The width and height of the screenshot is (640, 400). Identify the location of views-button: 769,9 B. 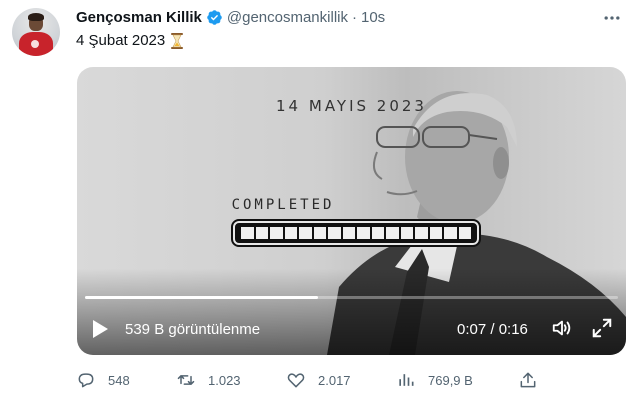
(434, 380).